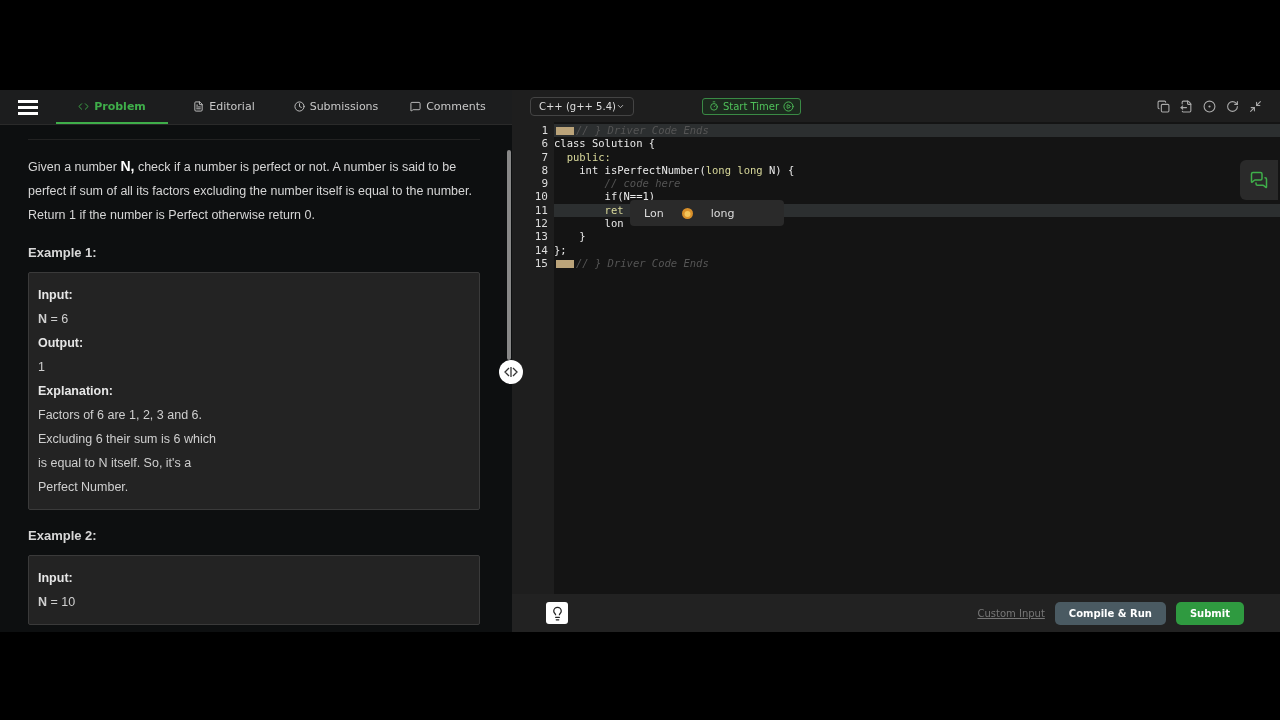  Describe the element at coordinates (544, 144) in the screenshot. I see `line-number: 6` at that location.